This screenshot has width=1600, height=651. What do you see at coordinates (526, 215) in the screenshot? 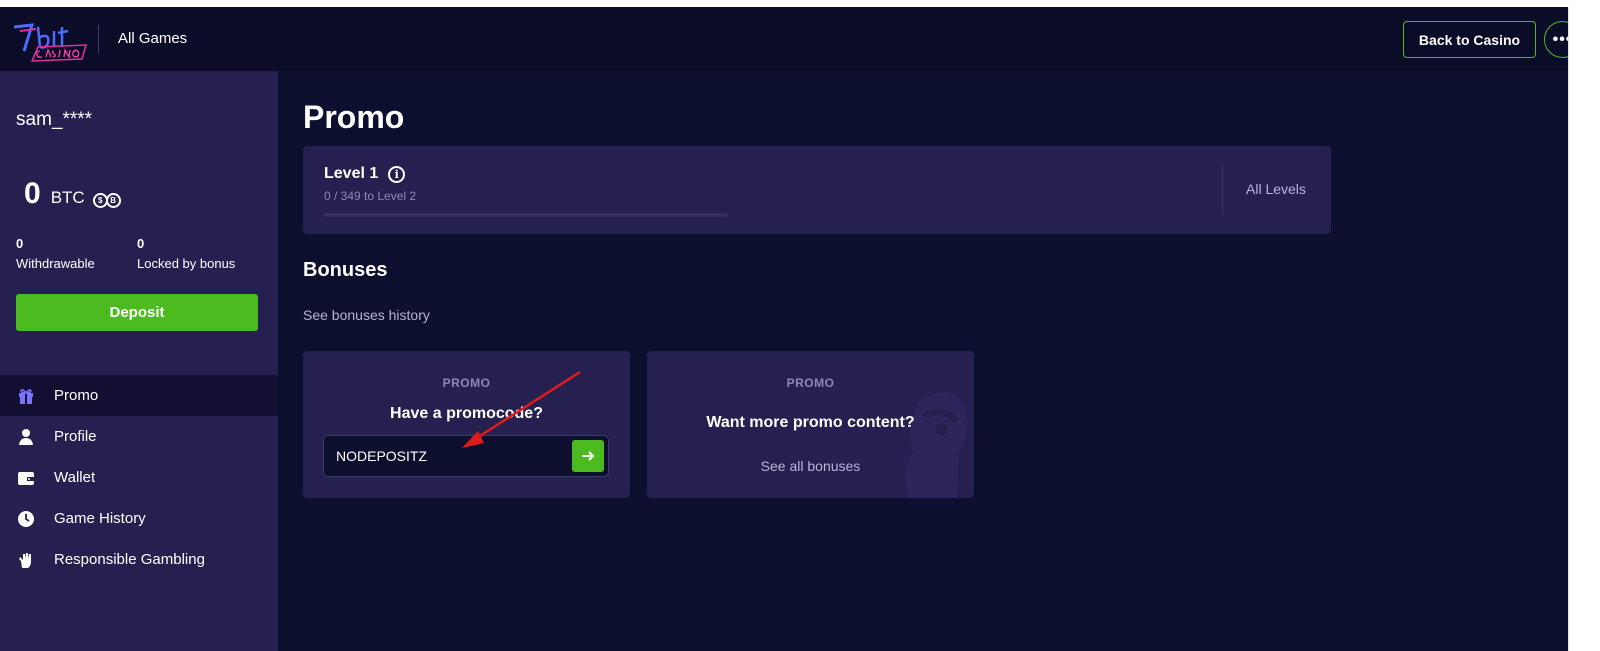
I see `level-progress-bar` at bounding box center [526, 215].